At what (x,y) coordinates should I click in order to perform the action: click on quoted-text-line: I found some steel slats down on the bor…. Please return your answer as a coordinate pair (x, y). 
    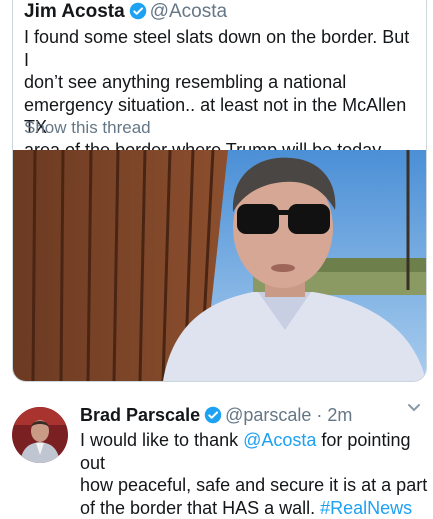
    Looking at the image, I should click on (221, 48).